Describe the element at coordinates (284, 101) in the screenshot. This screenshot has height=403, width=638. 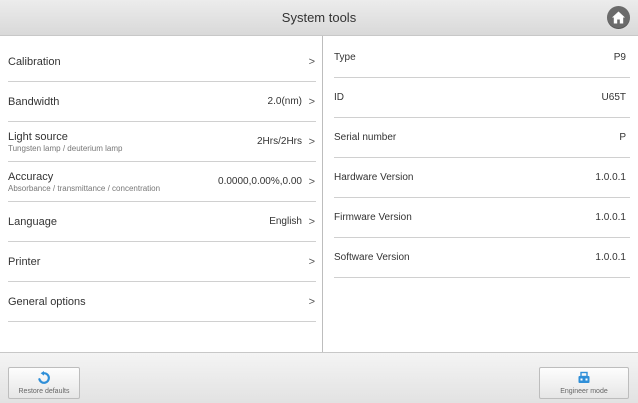
I see `setting-value: 2.0(nm)` at that location.